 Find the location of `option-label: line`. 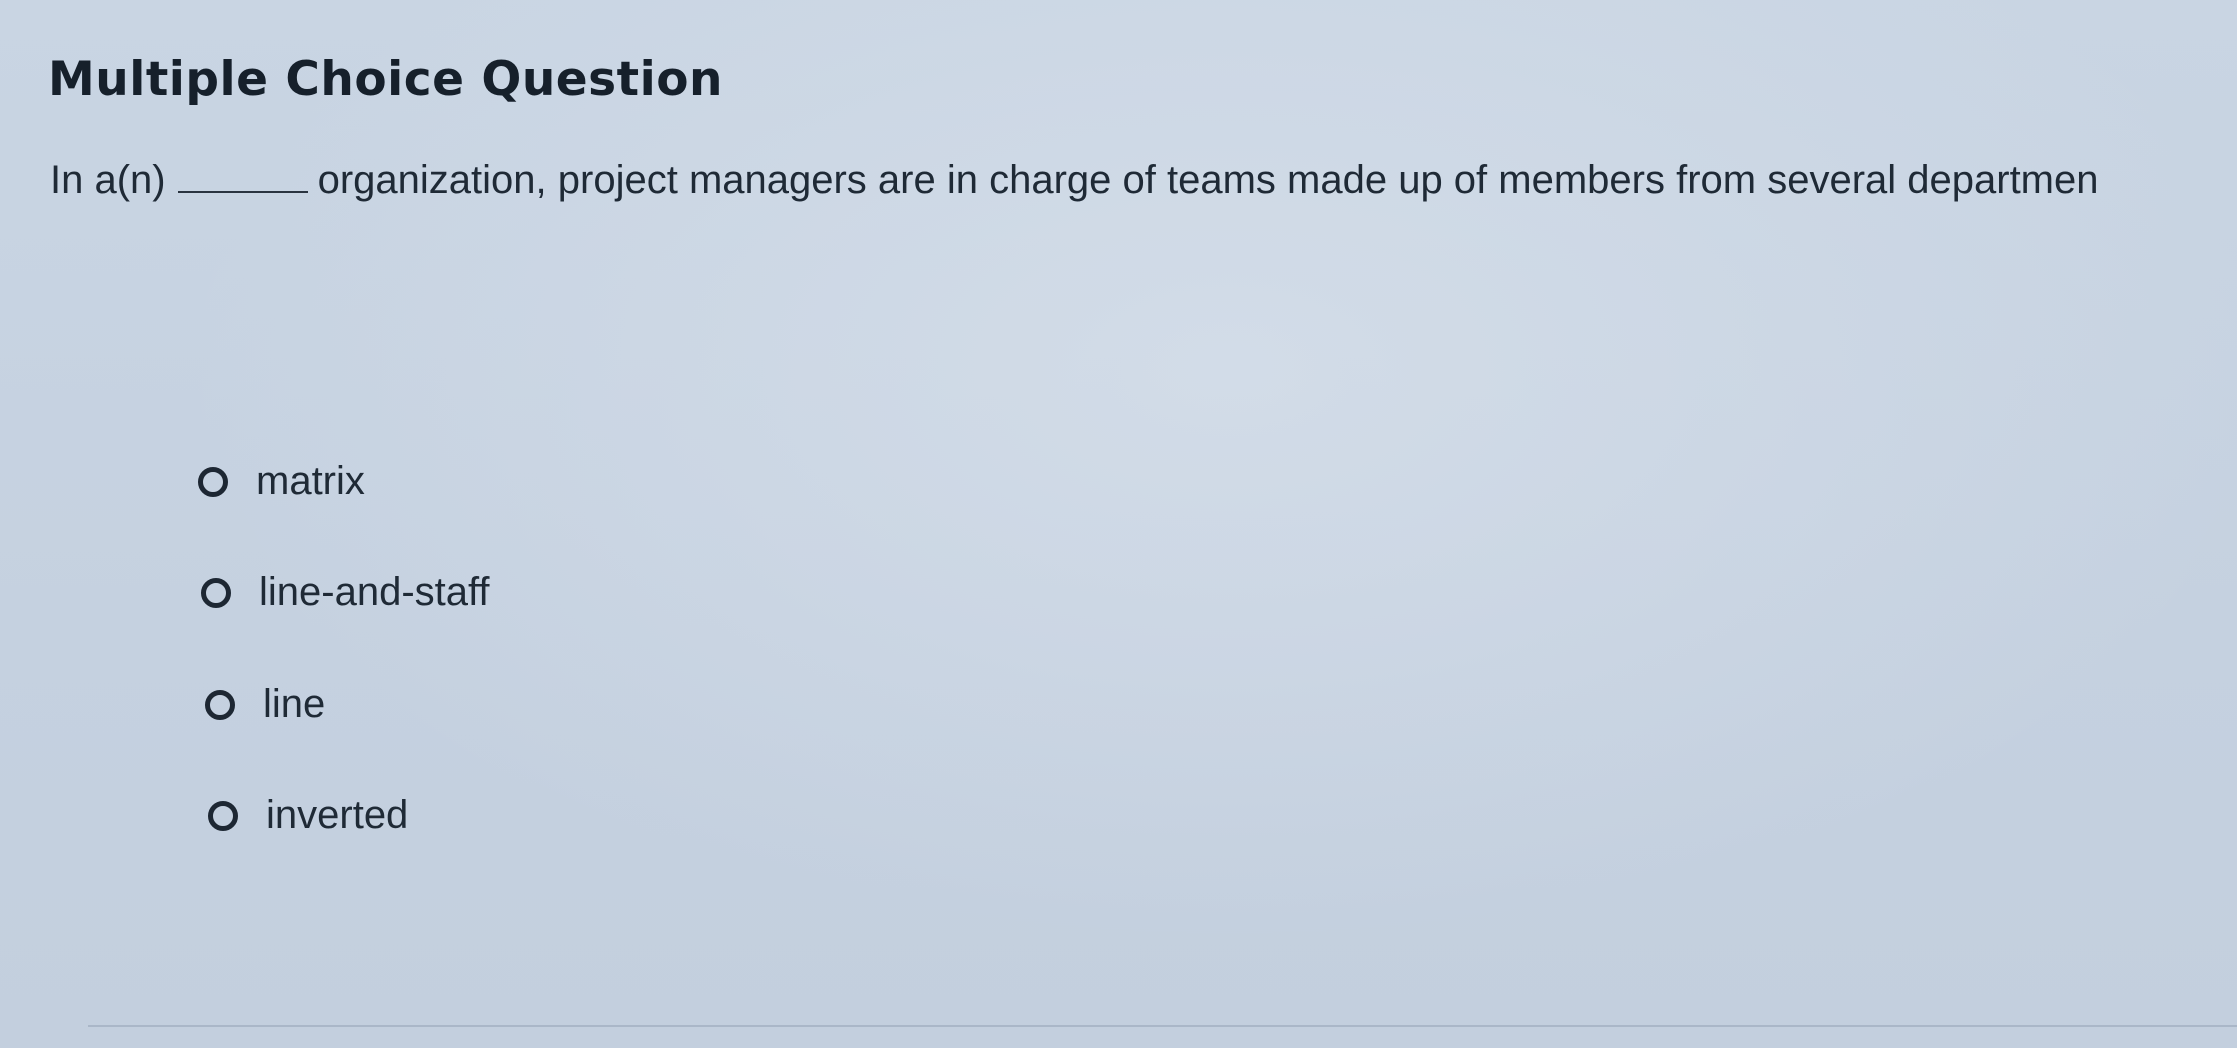

option-label: line is located at coordinates (294, 704).